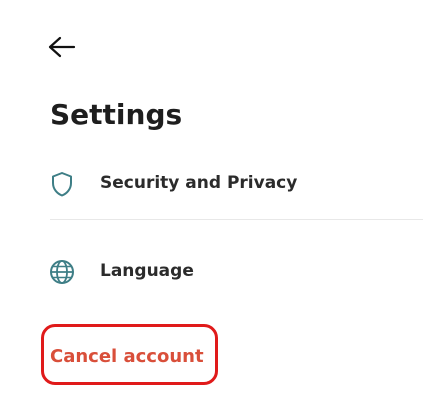 The image size is (423, 402). Describe the element at coordinates (147, 271) in the screenshot. I see `menu-item-label: Language` at that location.